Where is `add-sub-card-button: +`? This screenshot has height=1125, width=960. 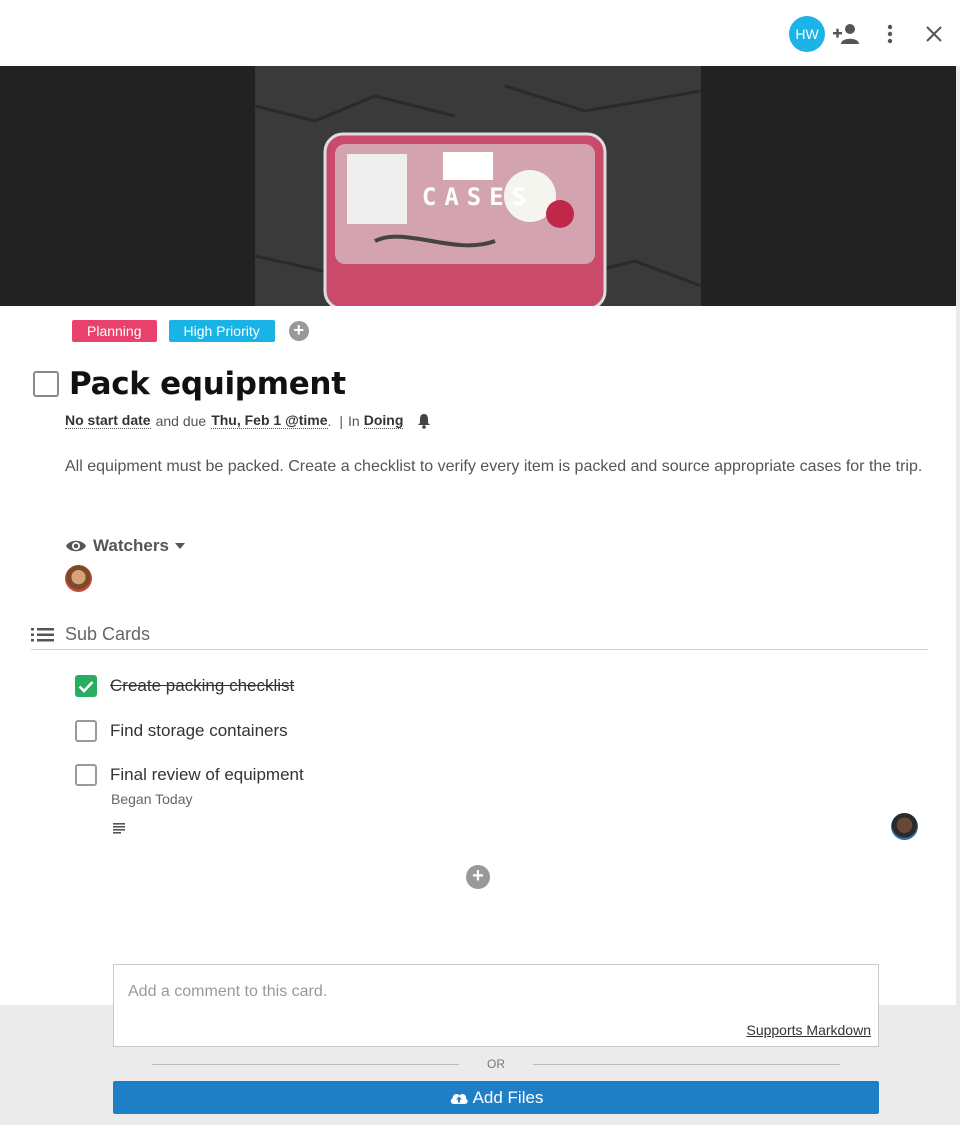
add-sub-card-button: + is located at coordinates (478, 877).